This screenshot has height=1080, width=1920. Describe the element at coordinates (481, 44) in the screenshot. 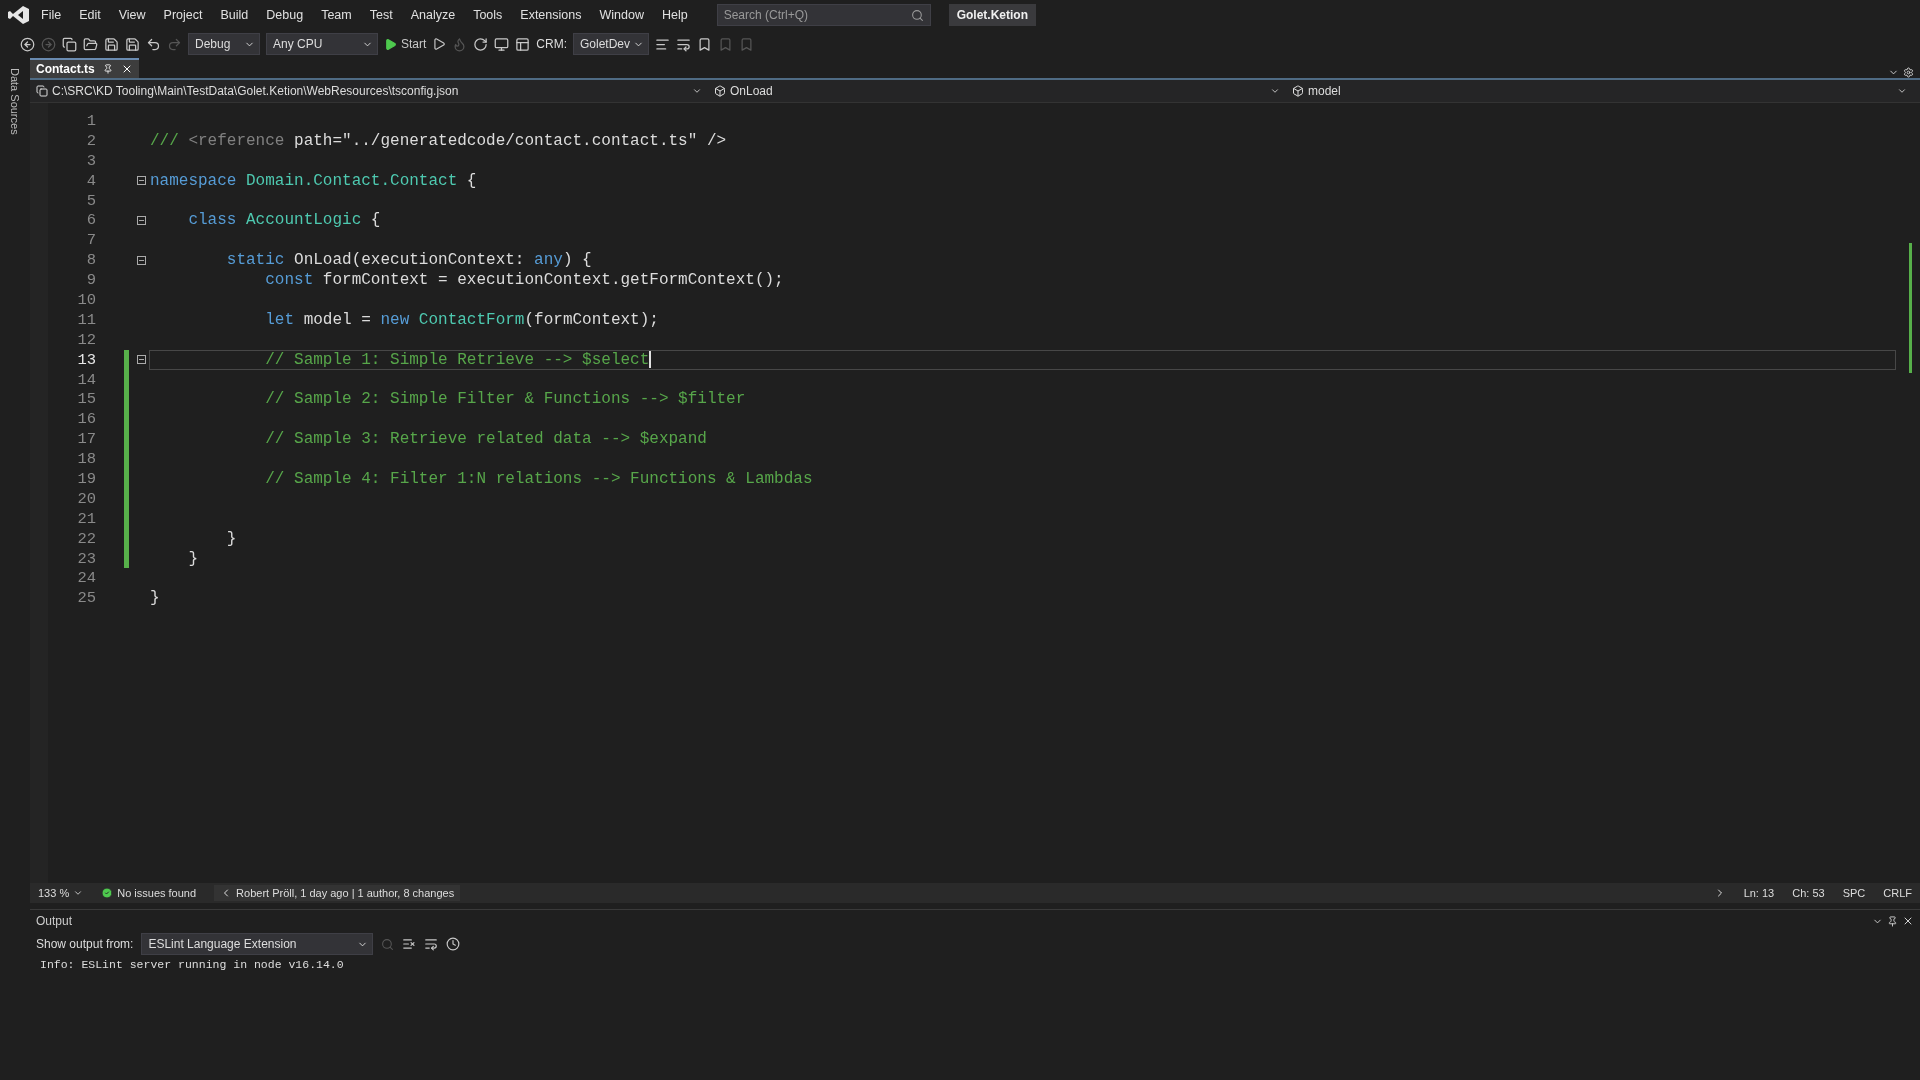

I see `refresh-icon` at that location.